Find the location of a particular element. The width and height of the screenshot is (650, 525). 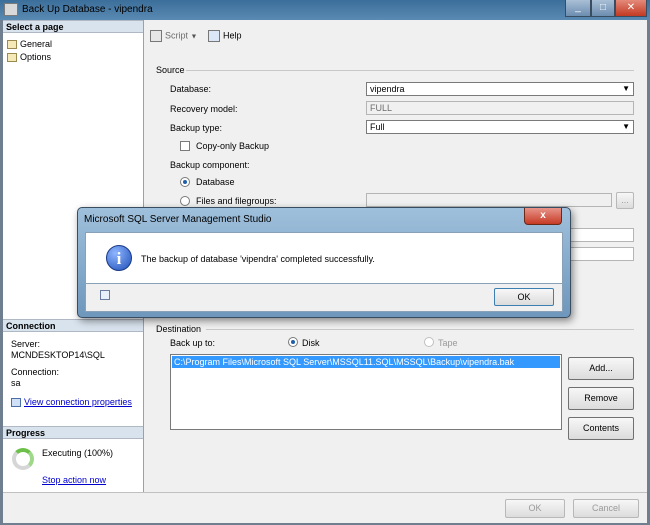

copy-only-label: Copy-only Backup is located at coordinates (233, 146).